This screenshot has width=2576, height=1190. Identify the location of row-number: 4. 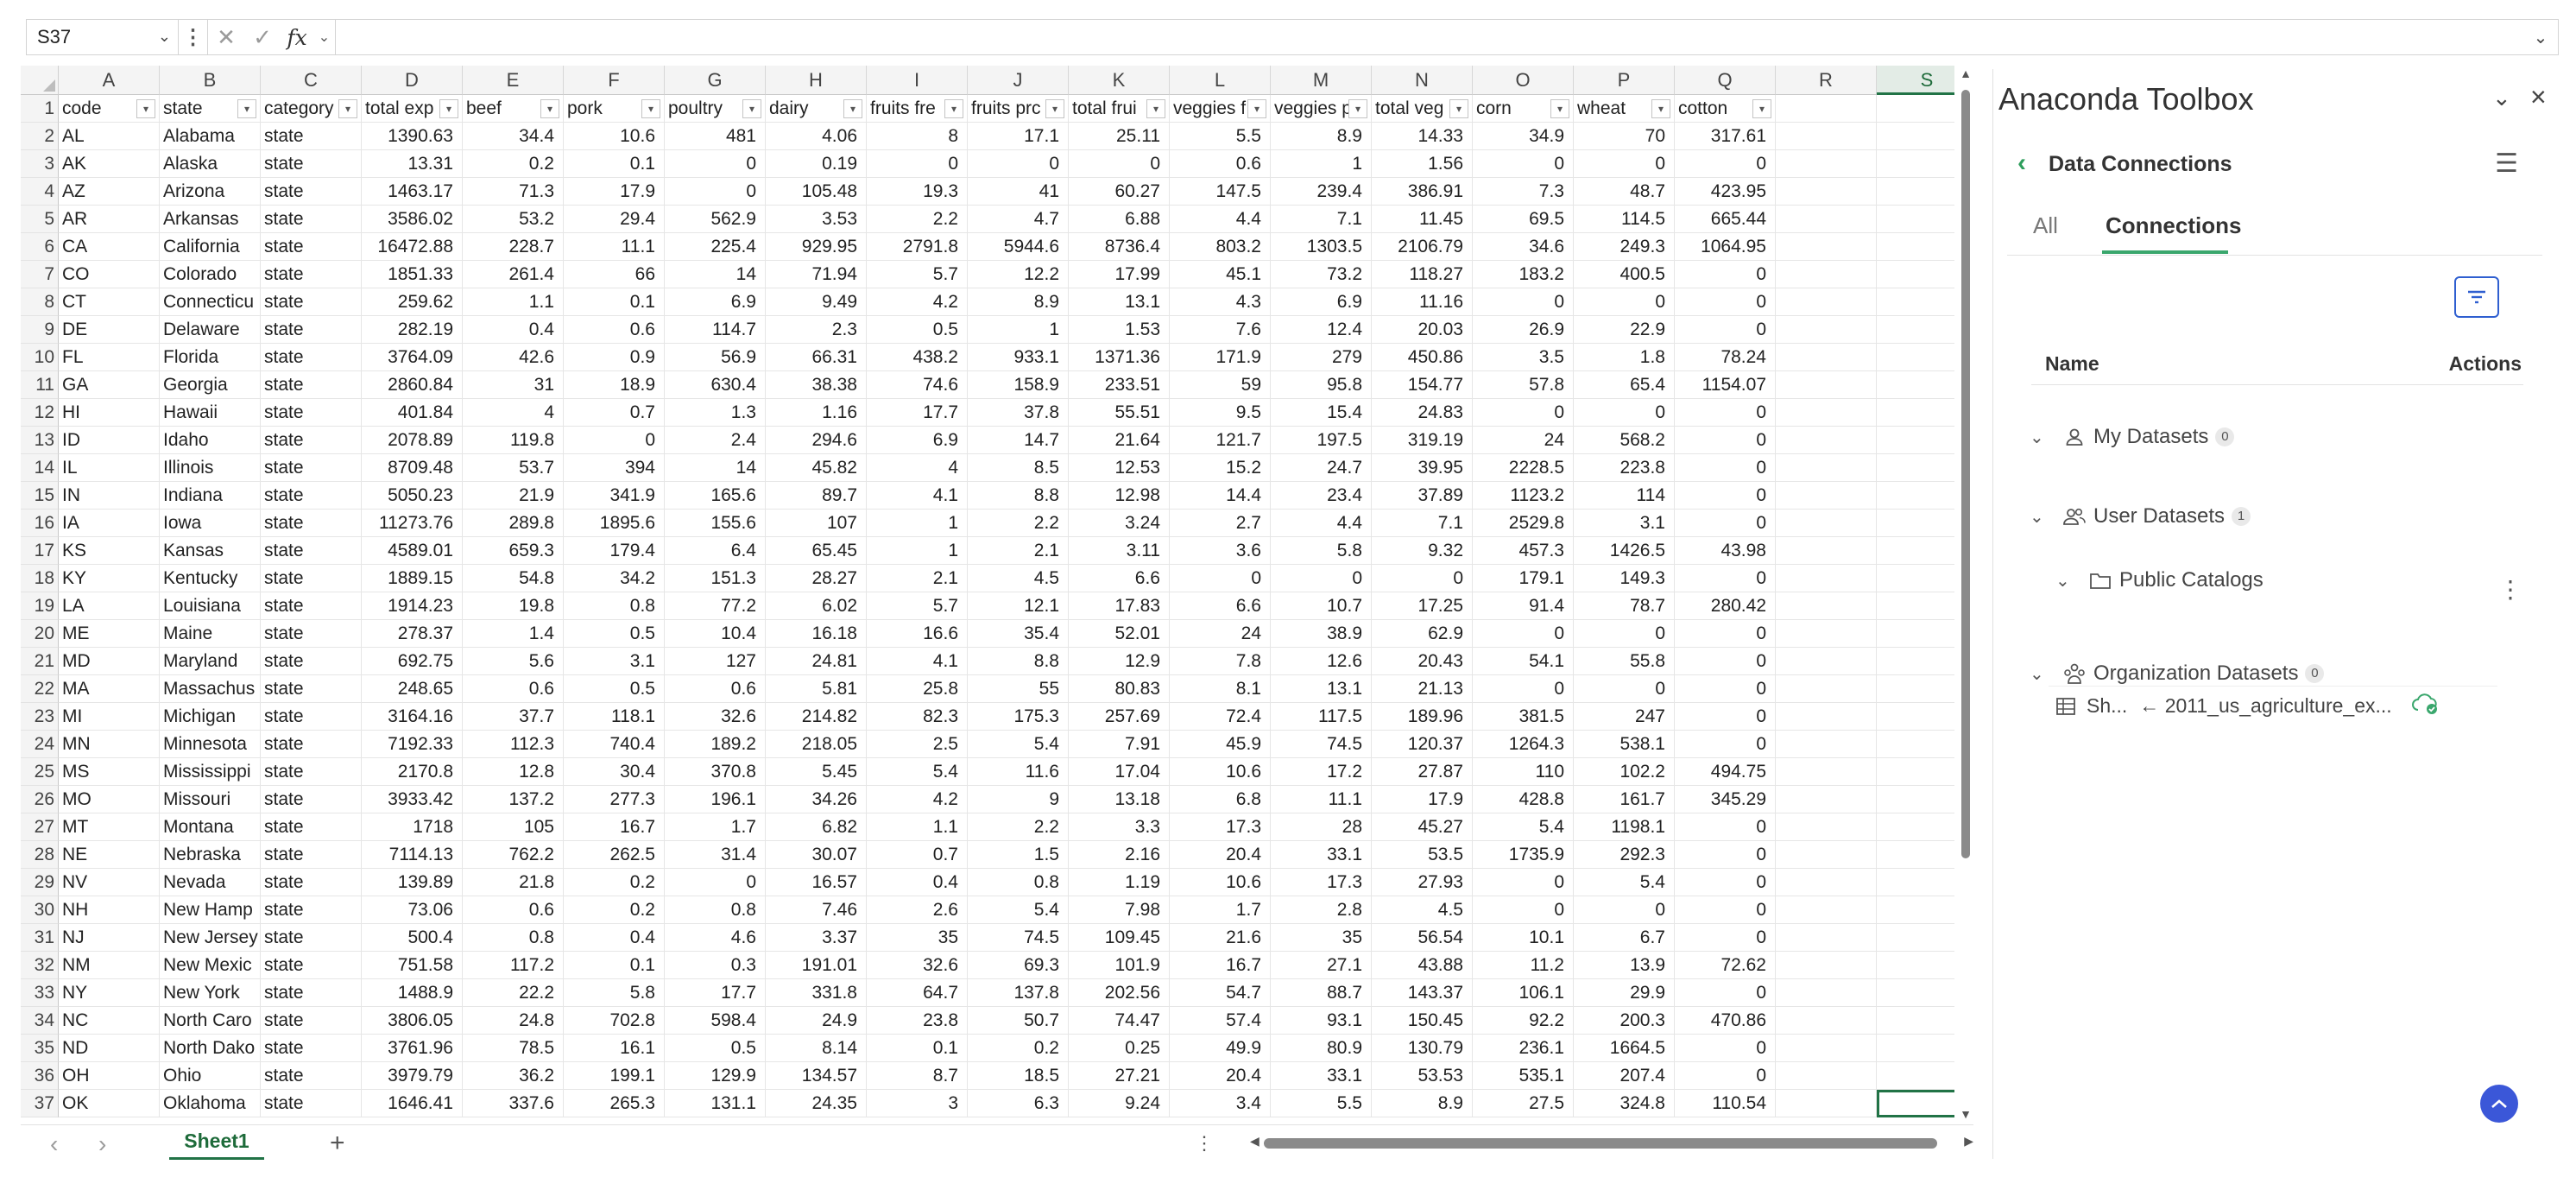
(40, 192).